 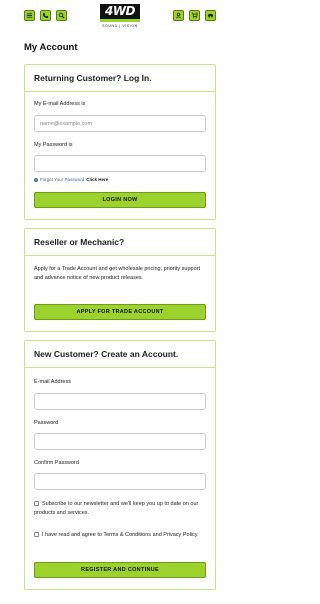 I want to click on confirm-password-input, so click(x=120, y=481).